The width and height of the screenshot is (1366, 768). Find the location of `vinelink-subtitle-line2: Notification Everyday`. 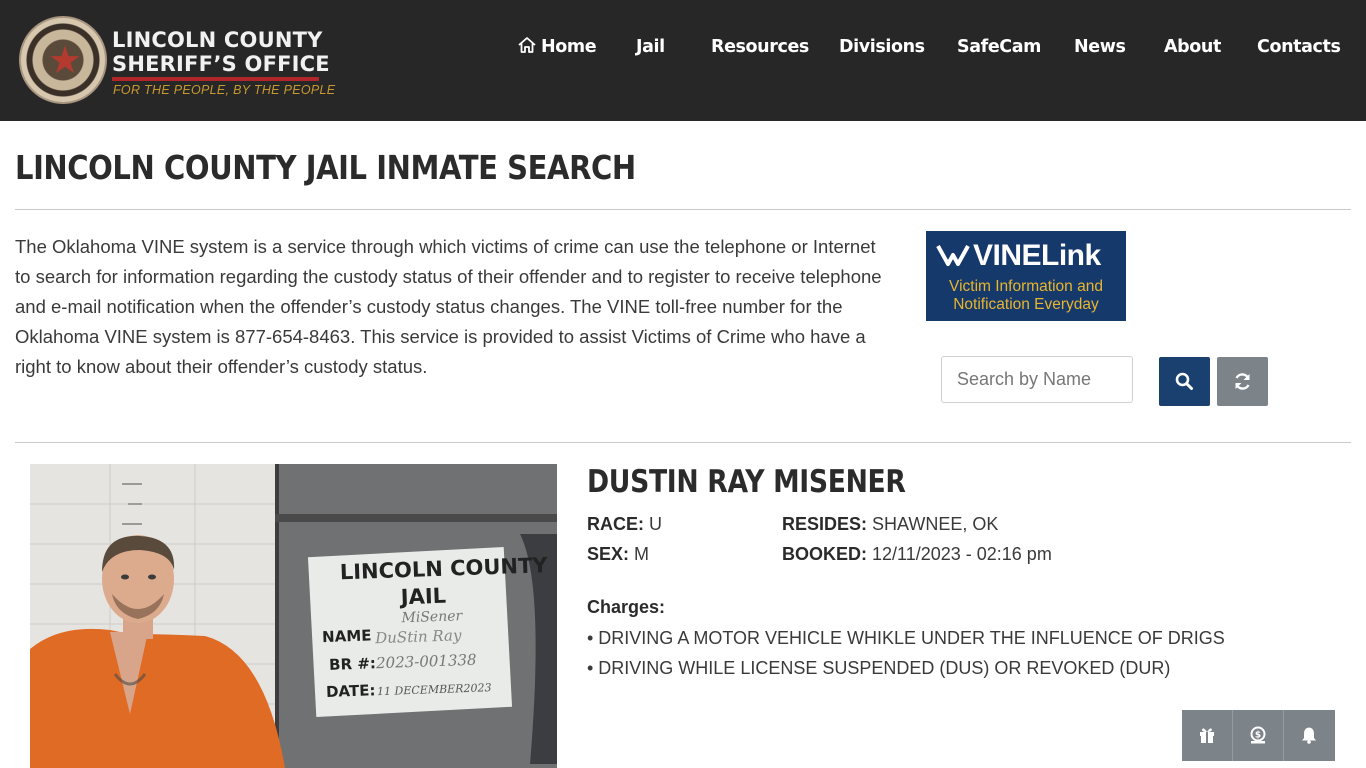

vinelink-subtitle-line2: Notification Everyday is located at coordinates (1026, 304).